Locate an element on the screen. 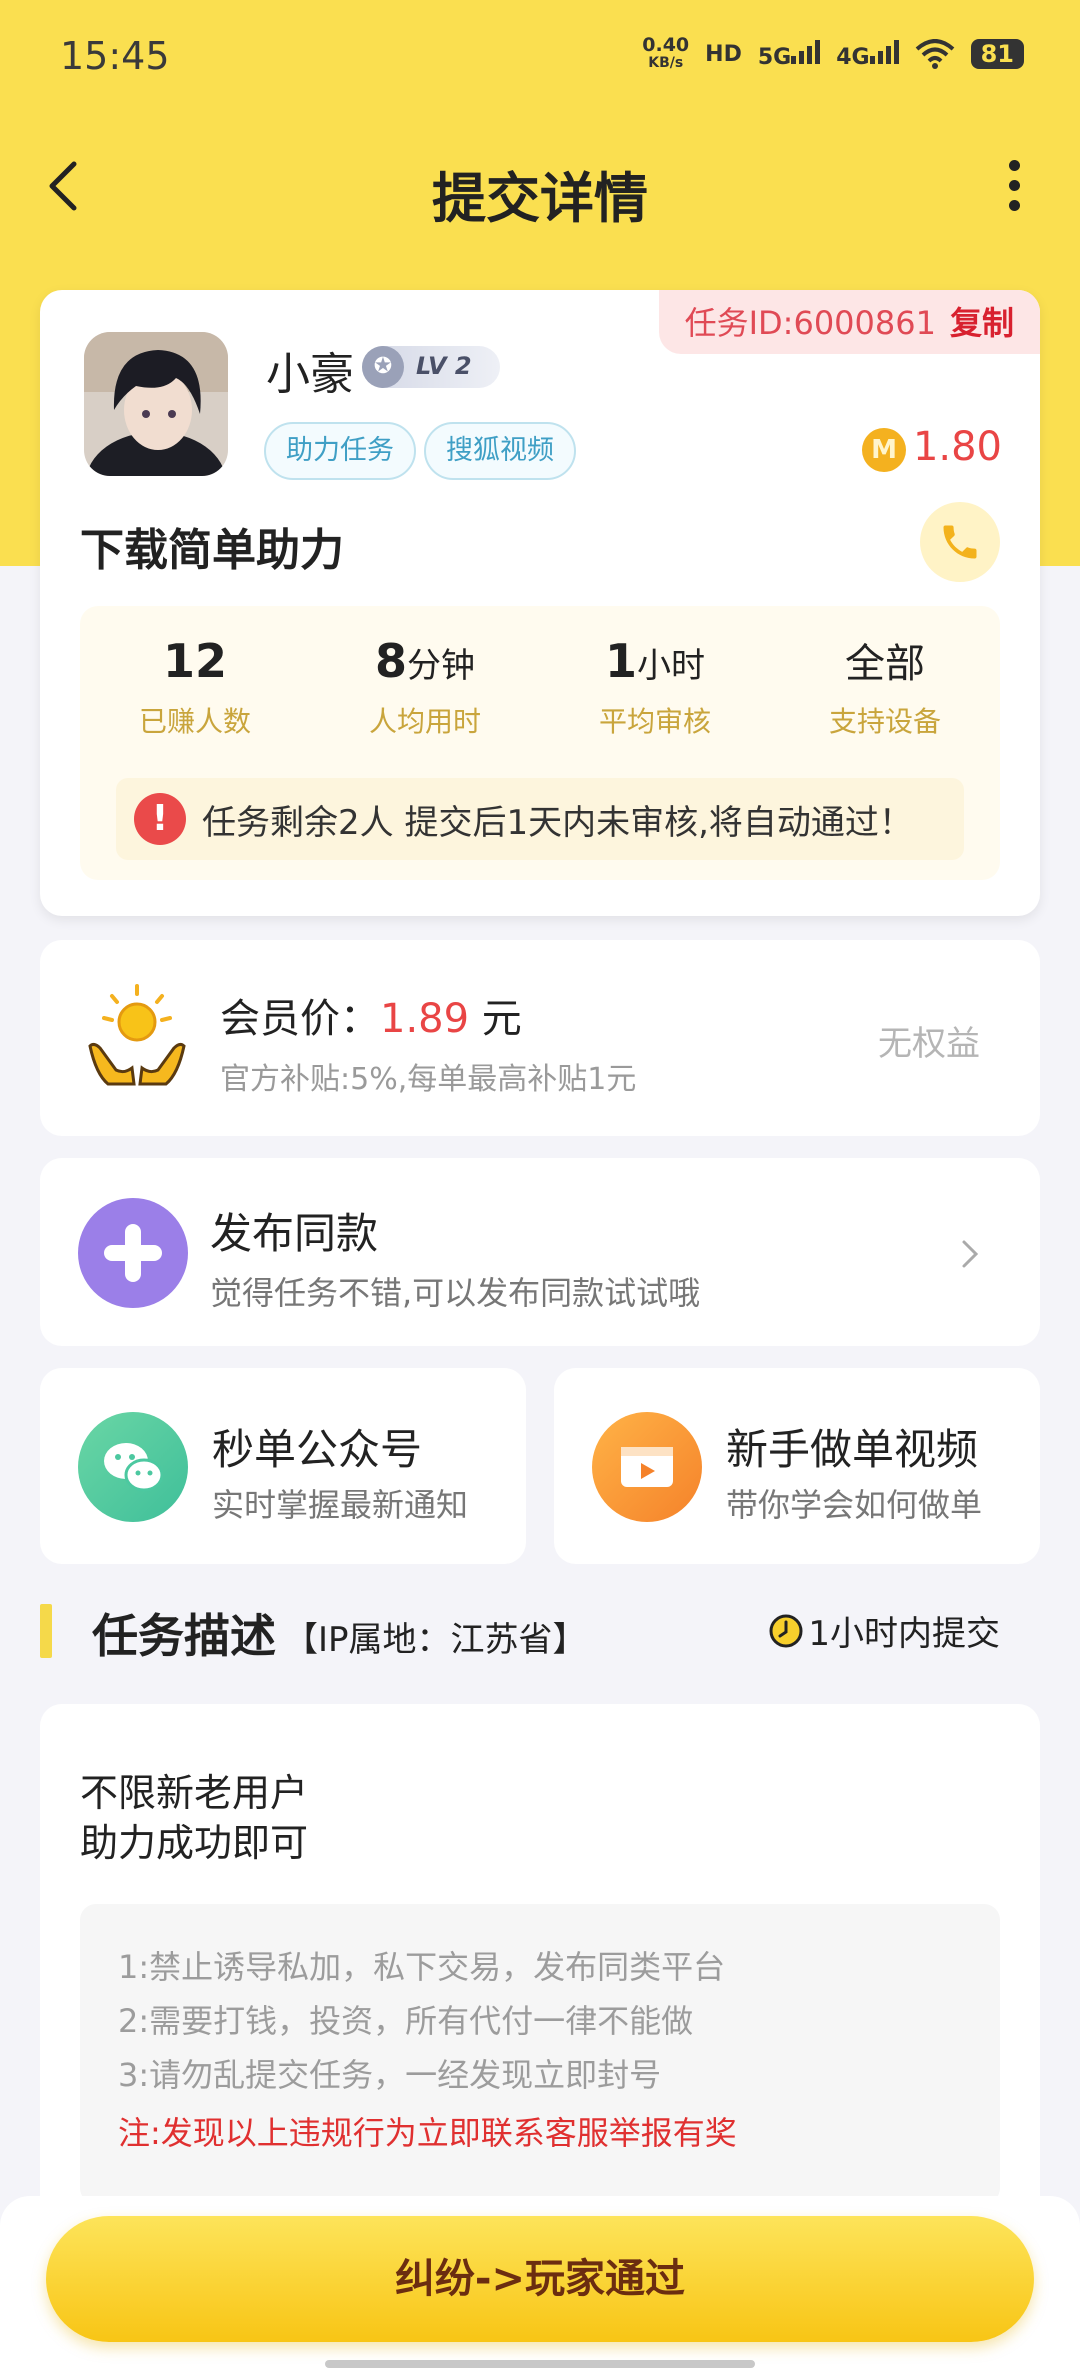 The height and width of the screenshot is (2376, 1080). video-icon is located at coordinates (647, 1467).